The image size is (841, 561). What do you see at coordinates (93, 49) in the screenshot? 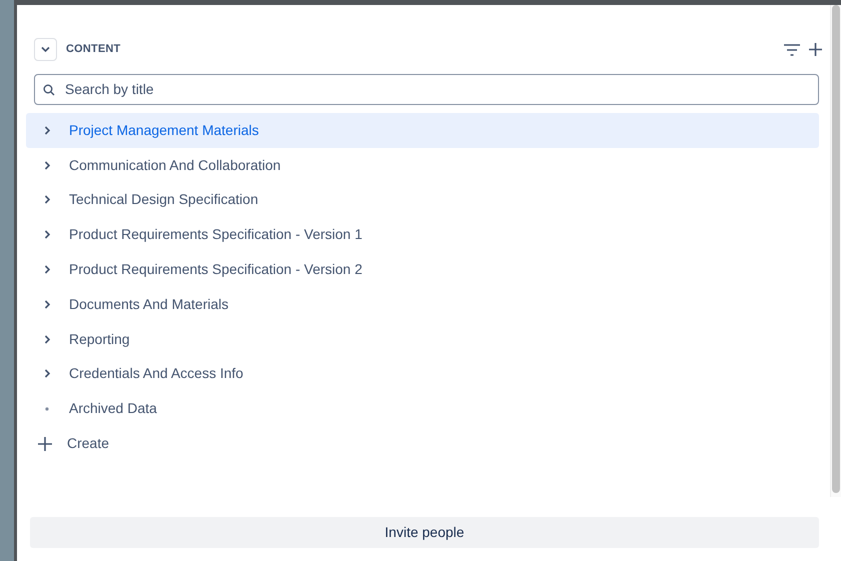
I see `section-title: CONTENT` at bounding box center [93, 49].